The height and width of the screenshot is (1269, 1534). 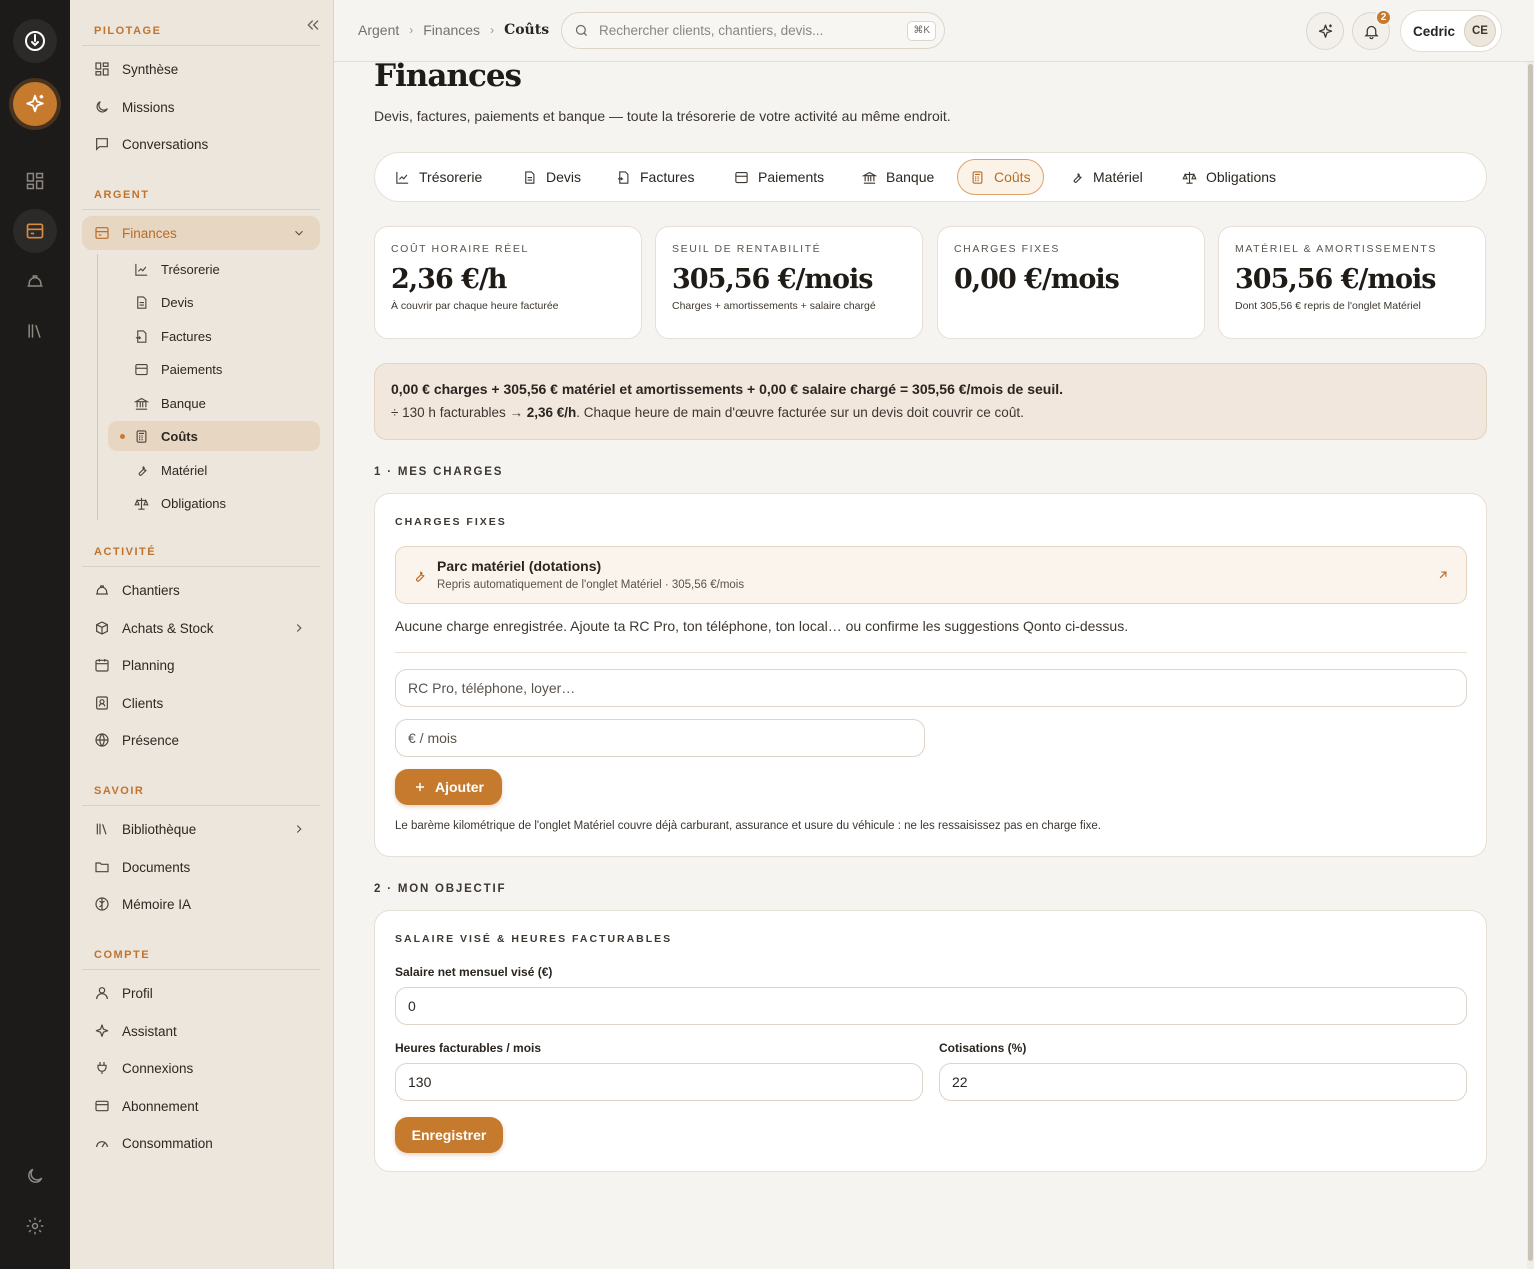 I want to click on sidebar-item-synthese: Synthèse, so click(x=201, y=69).